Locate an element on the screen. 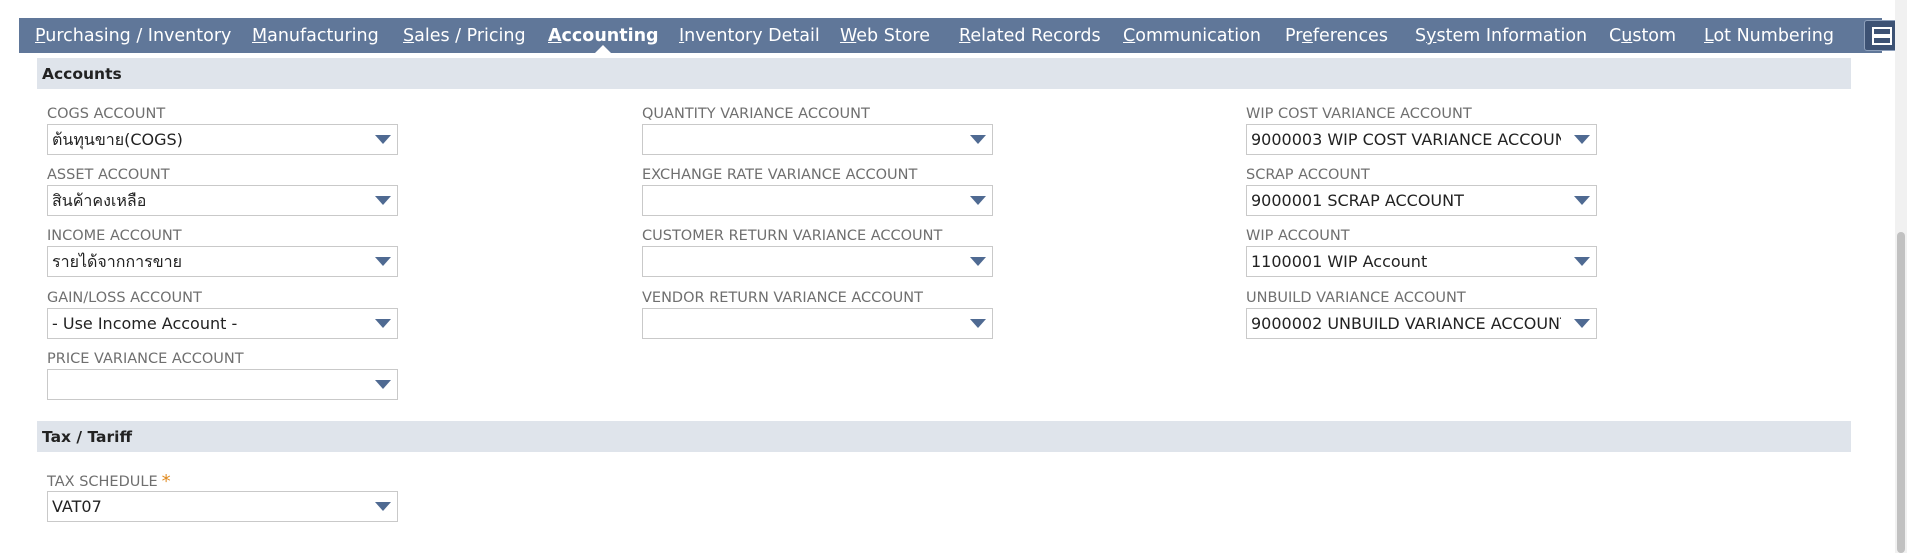  wip-account-label: WIP ACCOUNT is located at coordinates (1298, 236).